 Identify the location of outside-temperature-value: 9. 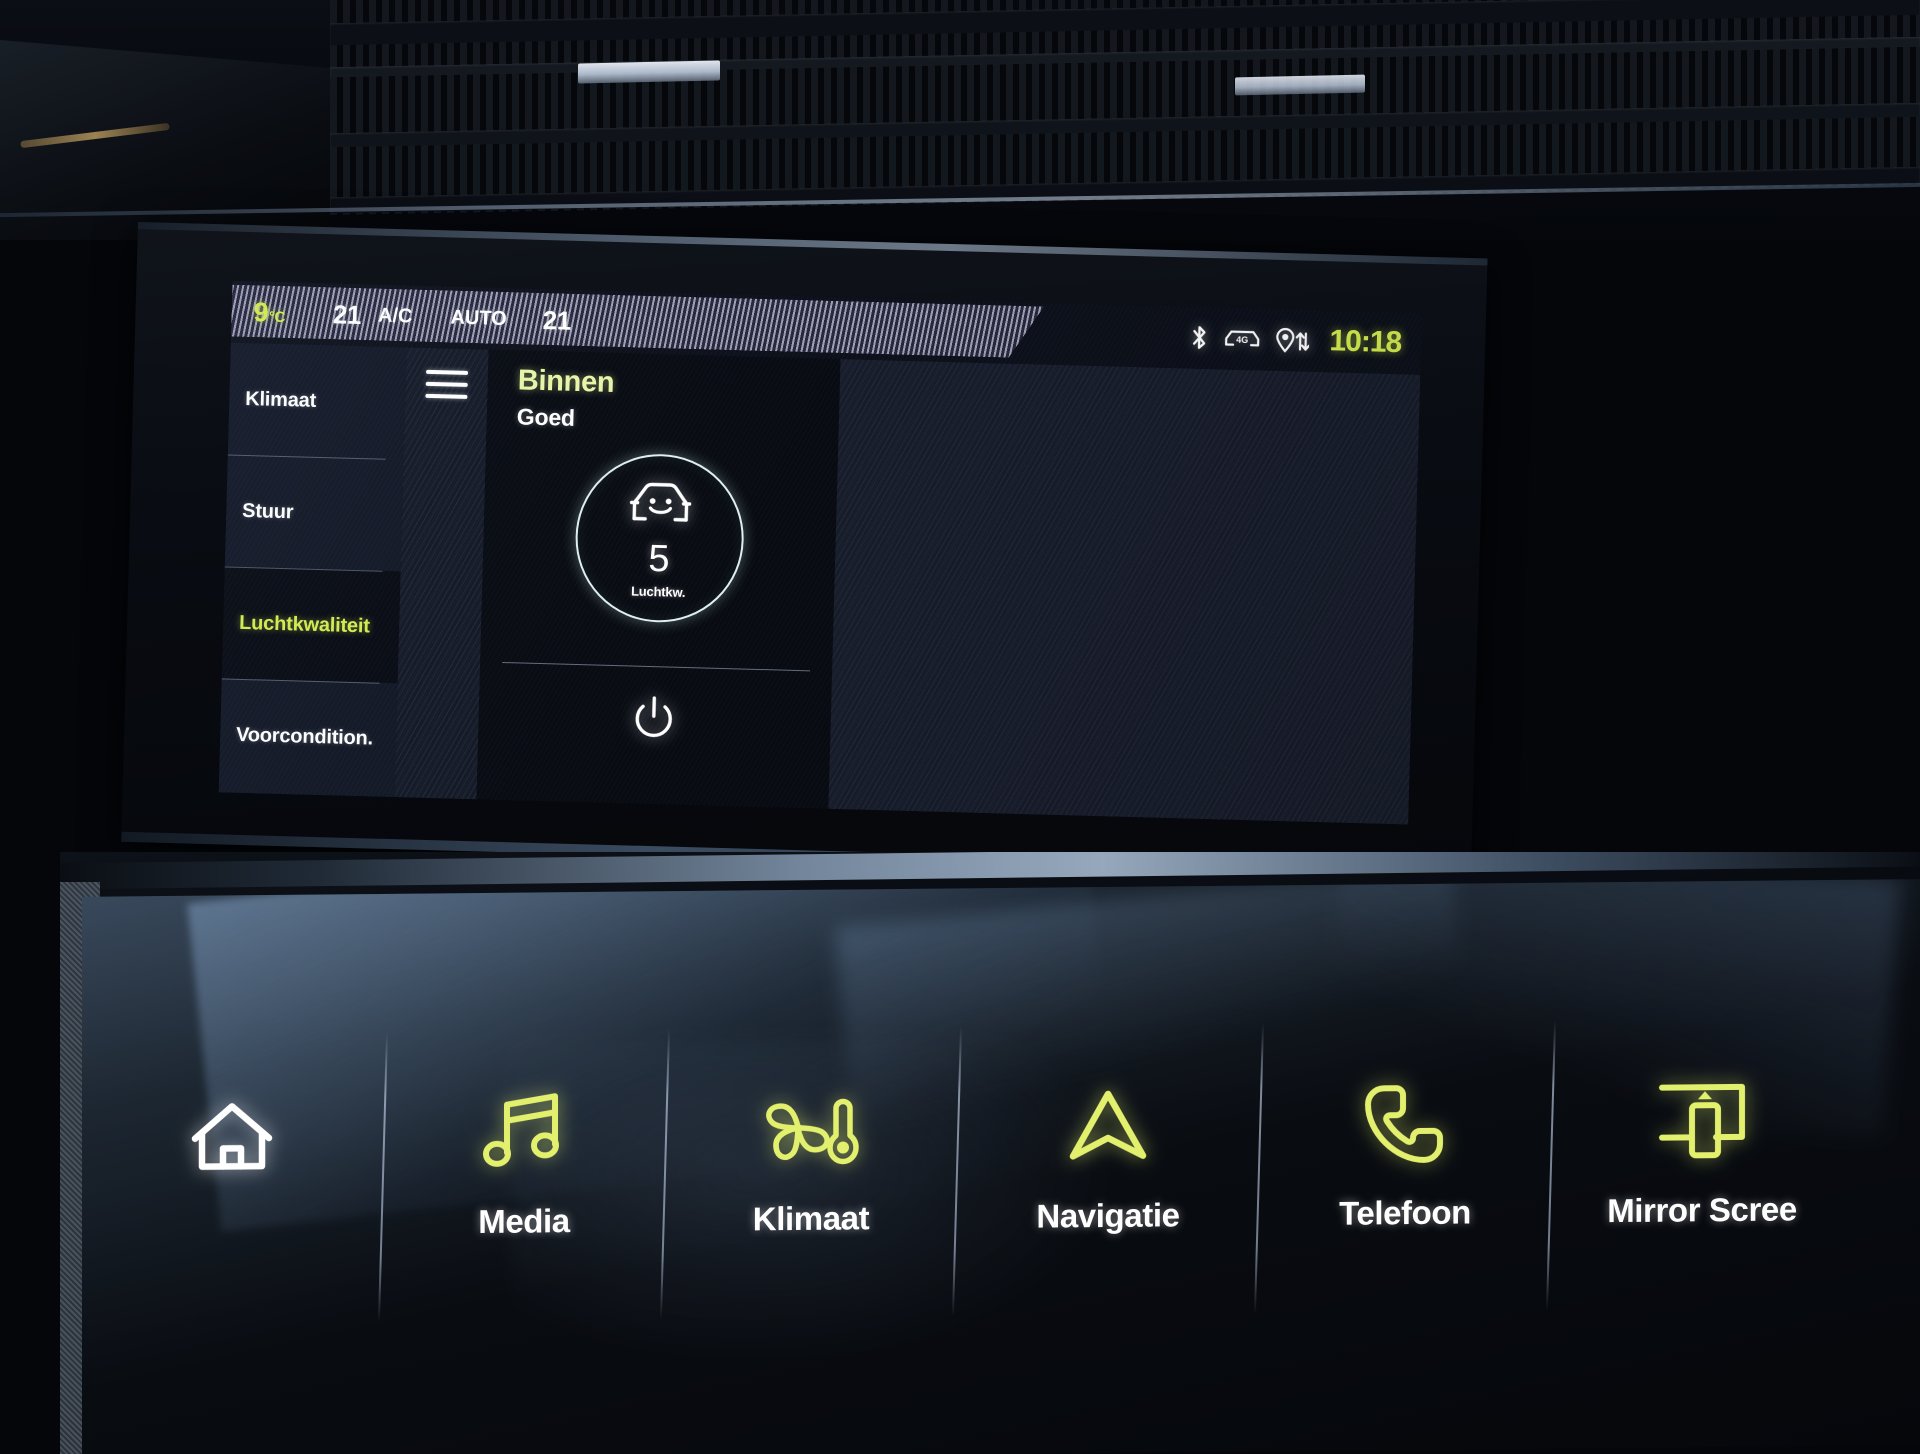
(261, 312).